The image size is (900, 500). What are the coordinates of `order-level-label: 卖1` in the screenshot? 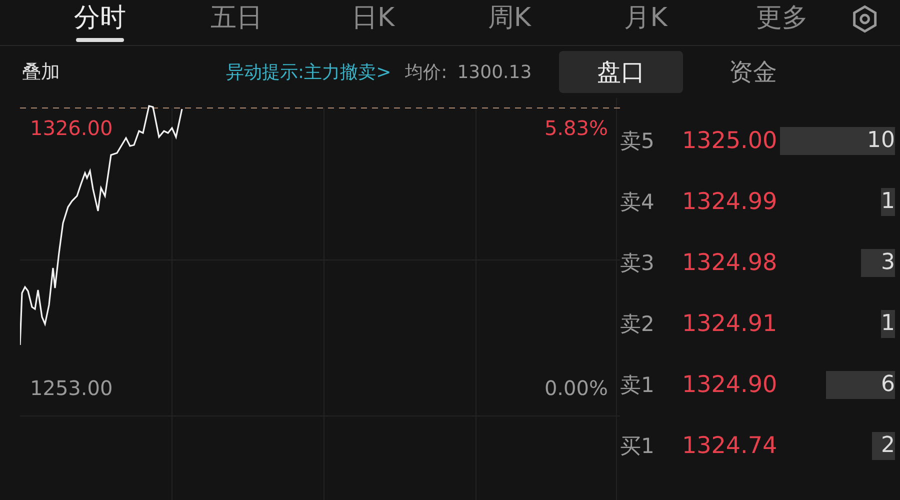 It's located at (638, 385).